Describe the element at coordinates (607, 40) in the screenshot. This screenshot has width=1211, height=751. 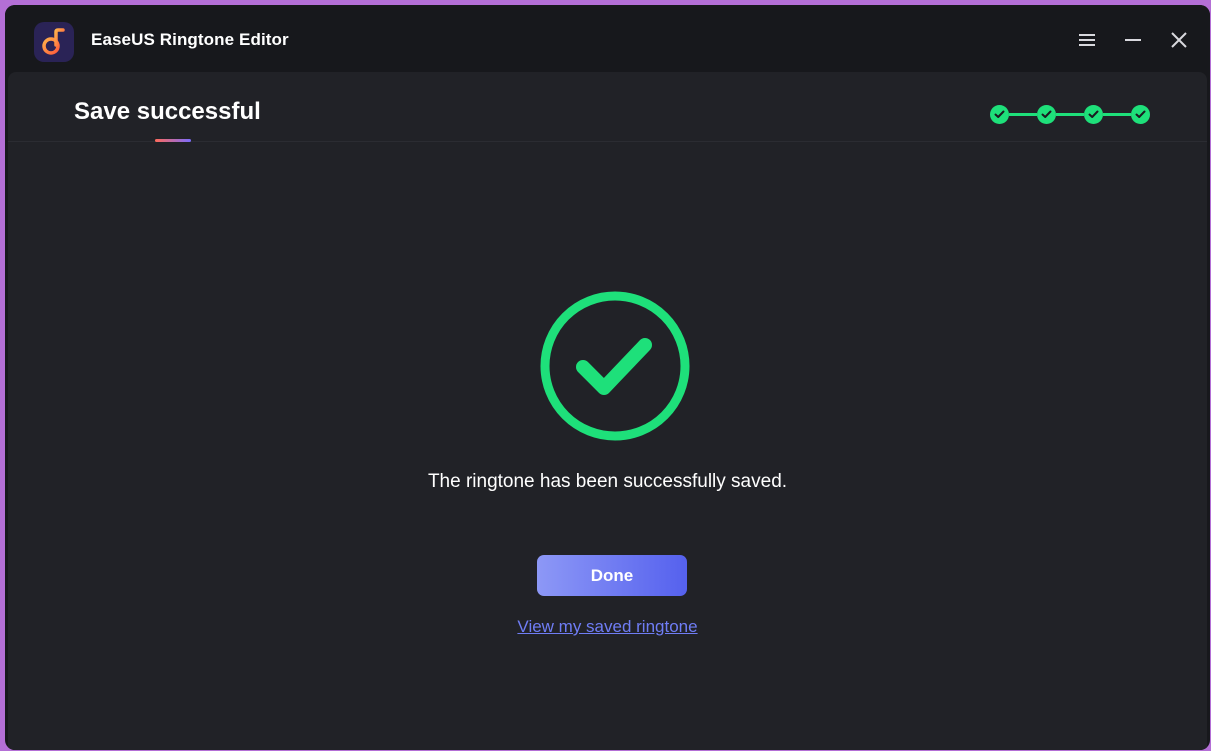
I see `title-bar: EaseUS Ringtone Editor` at that location.